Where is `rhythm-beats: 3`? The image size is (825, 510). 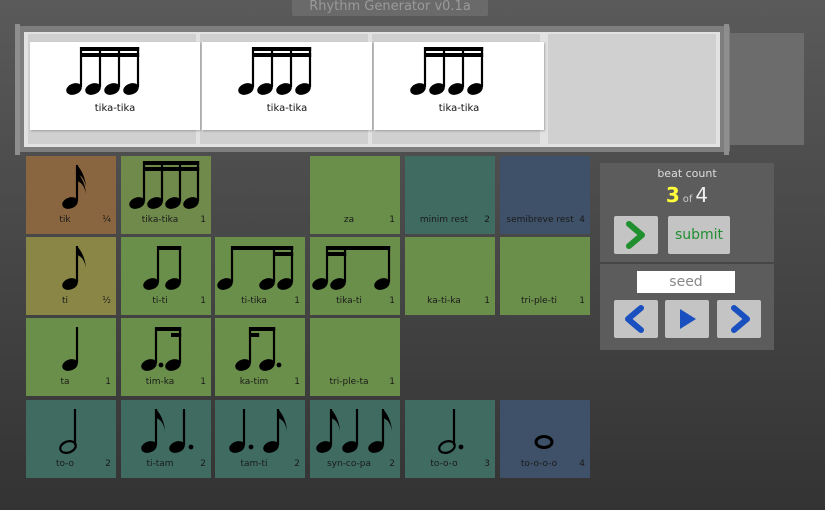 rhythm-beats: 3 is located at coordinates (487, 464).